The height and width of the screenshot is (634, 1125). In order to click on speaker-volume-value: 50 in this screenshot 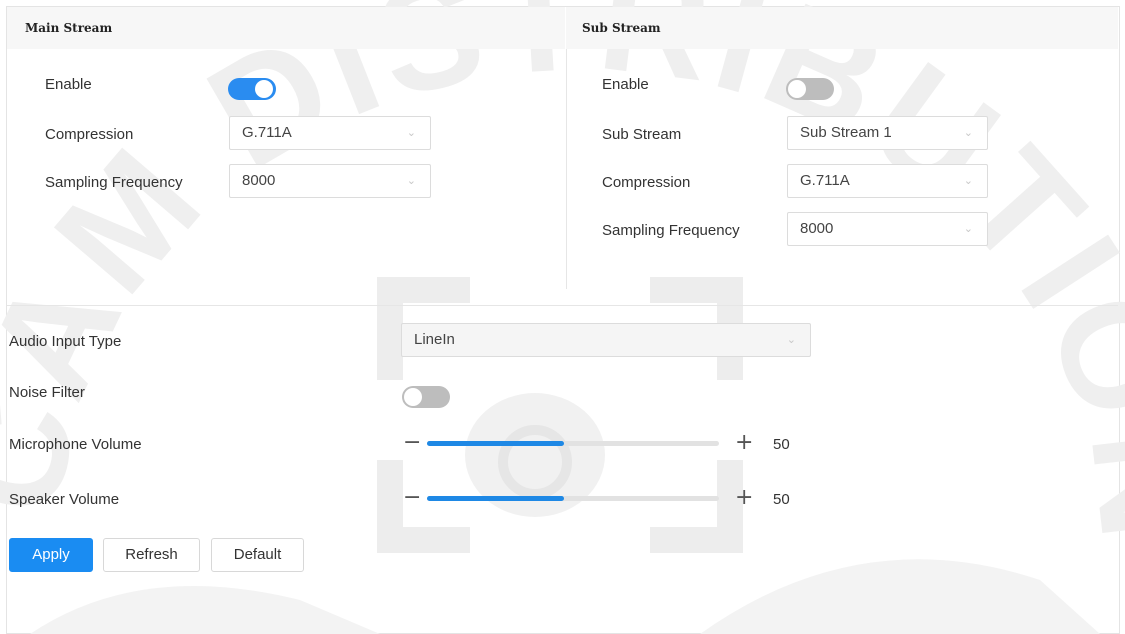, I will do `click(781, 499)`.